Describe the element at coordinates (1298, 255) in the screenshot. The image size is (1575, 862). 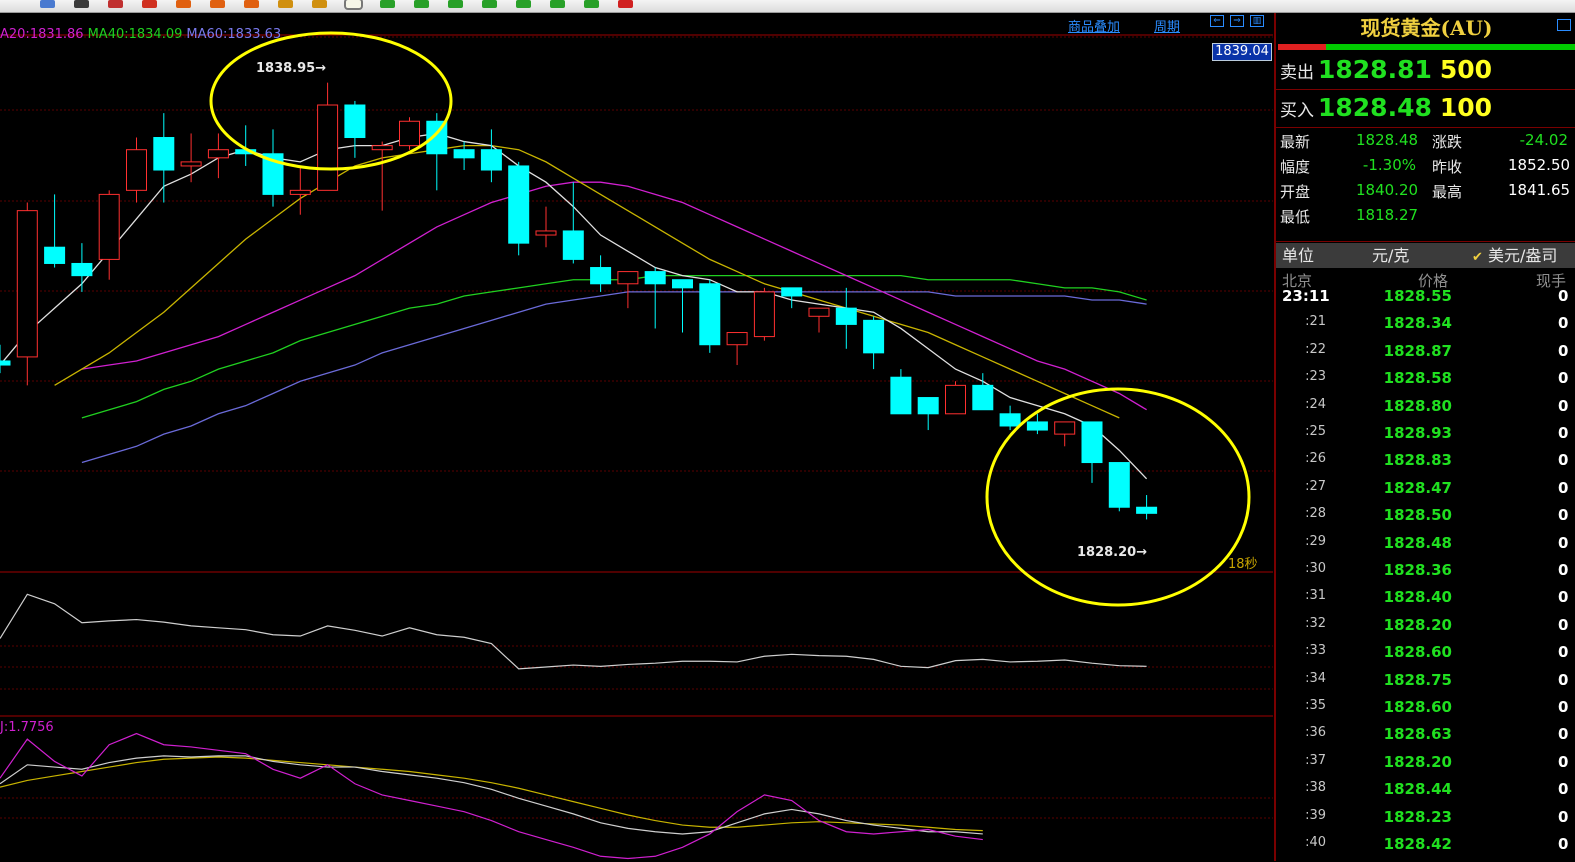
I see `unit-label: 单位` at that location.